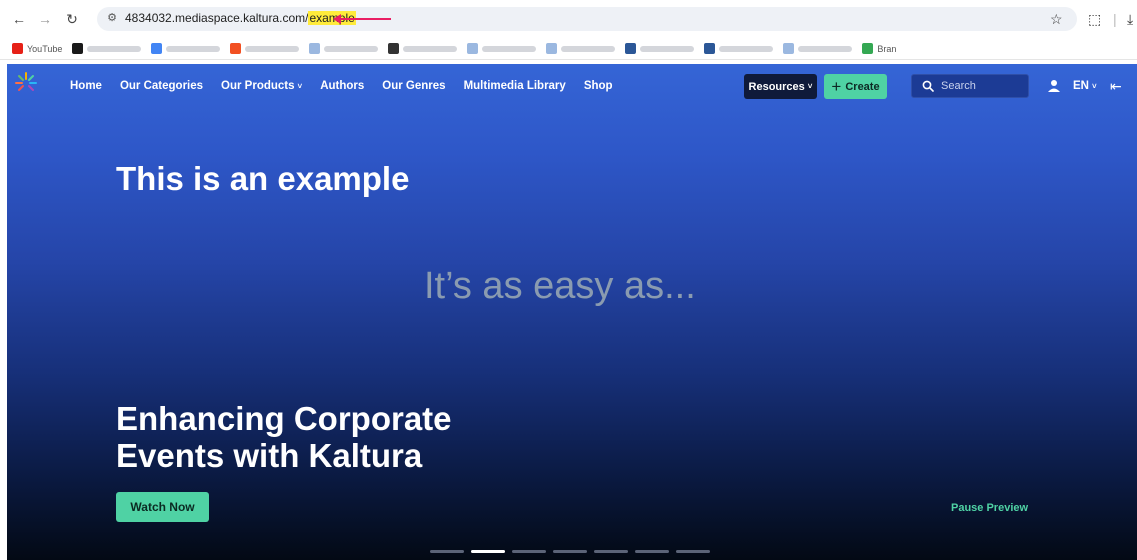 The image size is (1137, 560). I want to click on nav-item-authors: Authors, so click(342, 86).